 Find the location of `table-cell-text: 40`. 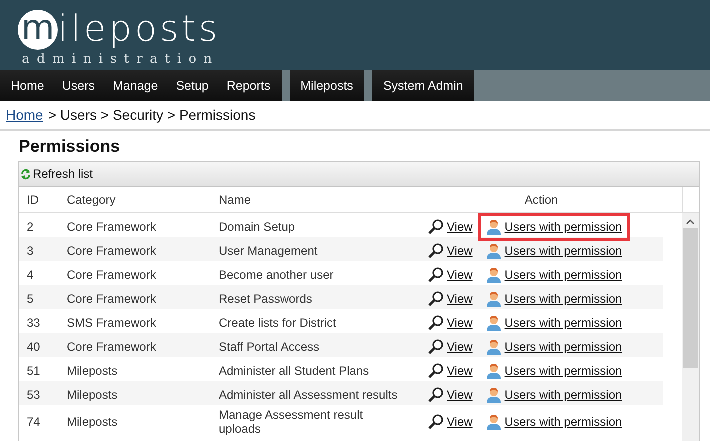

table-cell-text: 40 is located at coordinates (34, 347).